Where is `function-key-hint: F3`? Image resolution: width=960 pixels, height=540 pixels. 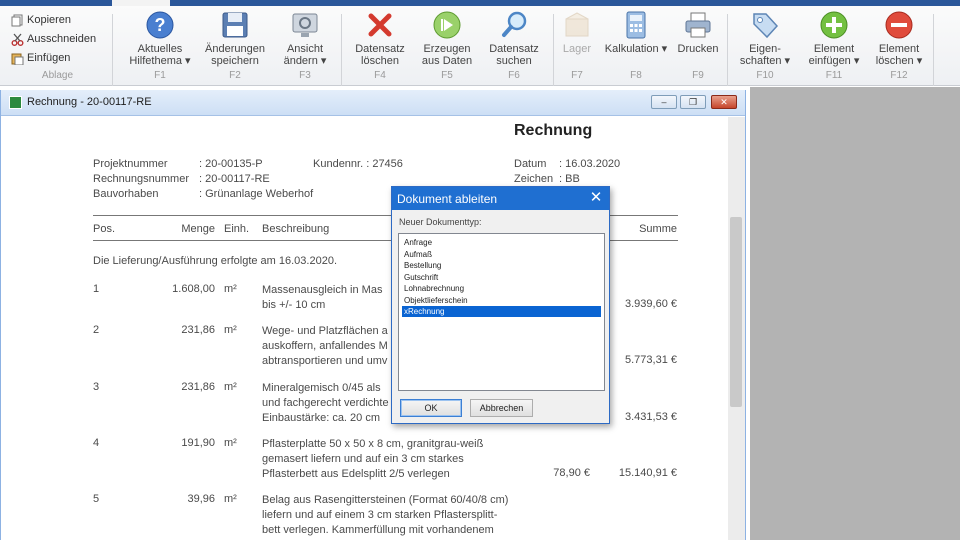
function-key-hint: F3 is located at coordinates (305, 75).